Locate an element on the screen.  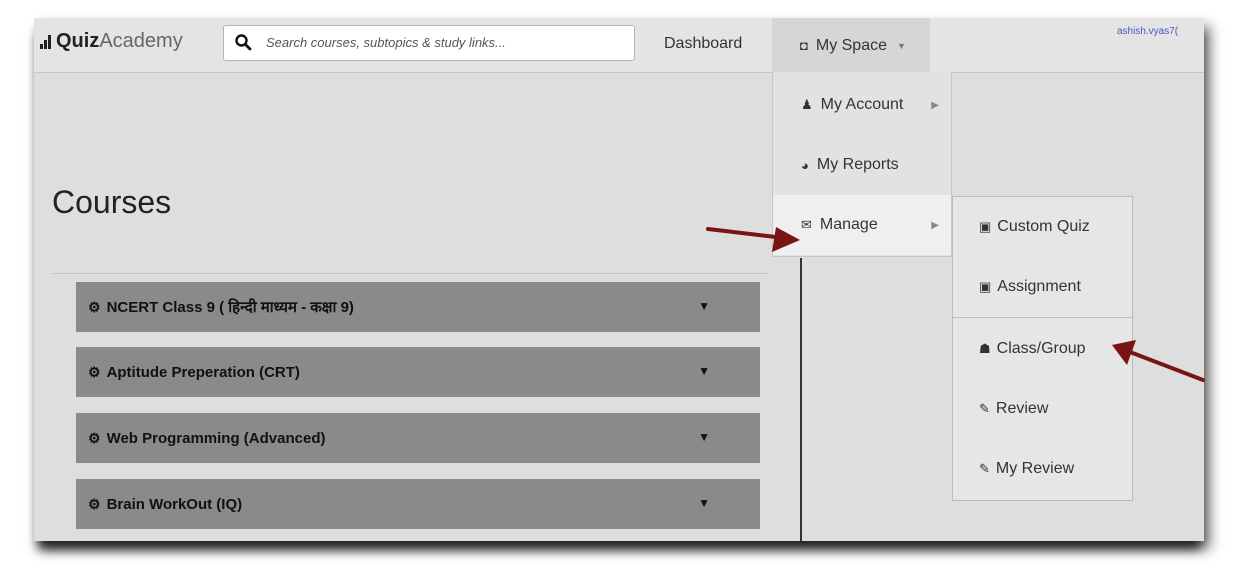
annotation-arrows is located at coordinates (955, 304).